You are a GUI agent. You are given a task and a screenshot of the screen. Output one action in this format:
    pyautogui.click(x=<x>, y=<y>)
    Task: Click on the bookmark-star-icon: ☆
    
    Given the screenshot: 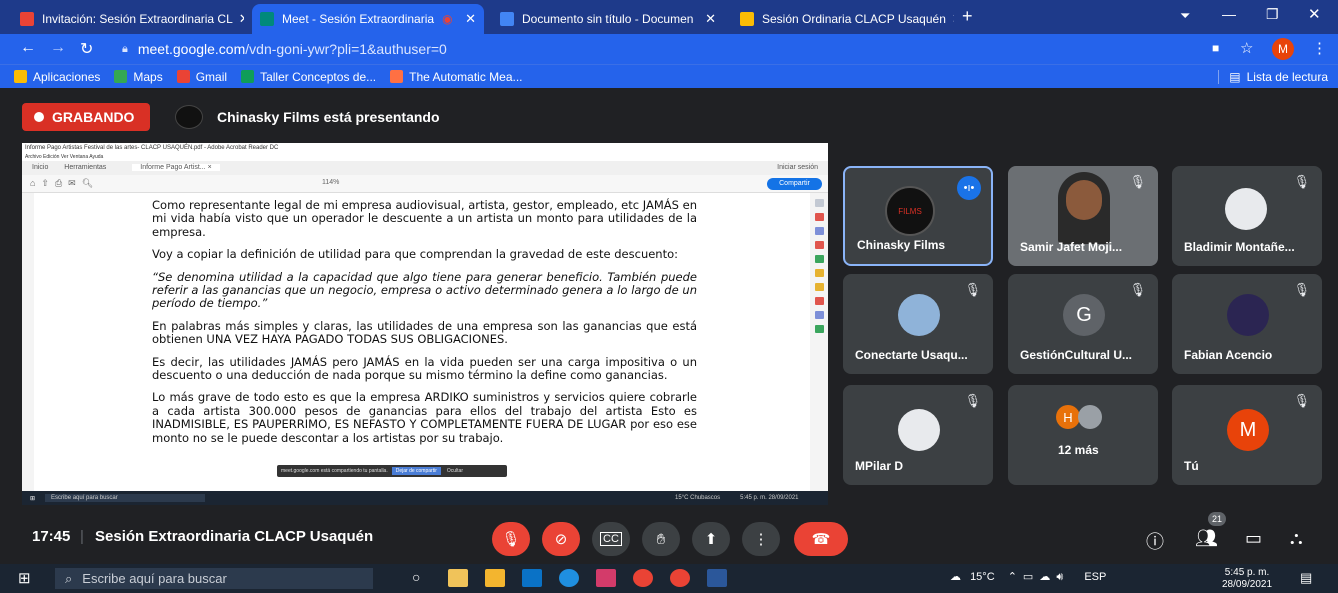 What is the action you would take?
    pyautogui.click(x=1246, y=48)
    